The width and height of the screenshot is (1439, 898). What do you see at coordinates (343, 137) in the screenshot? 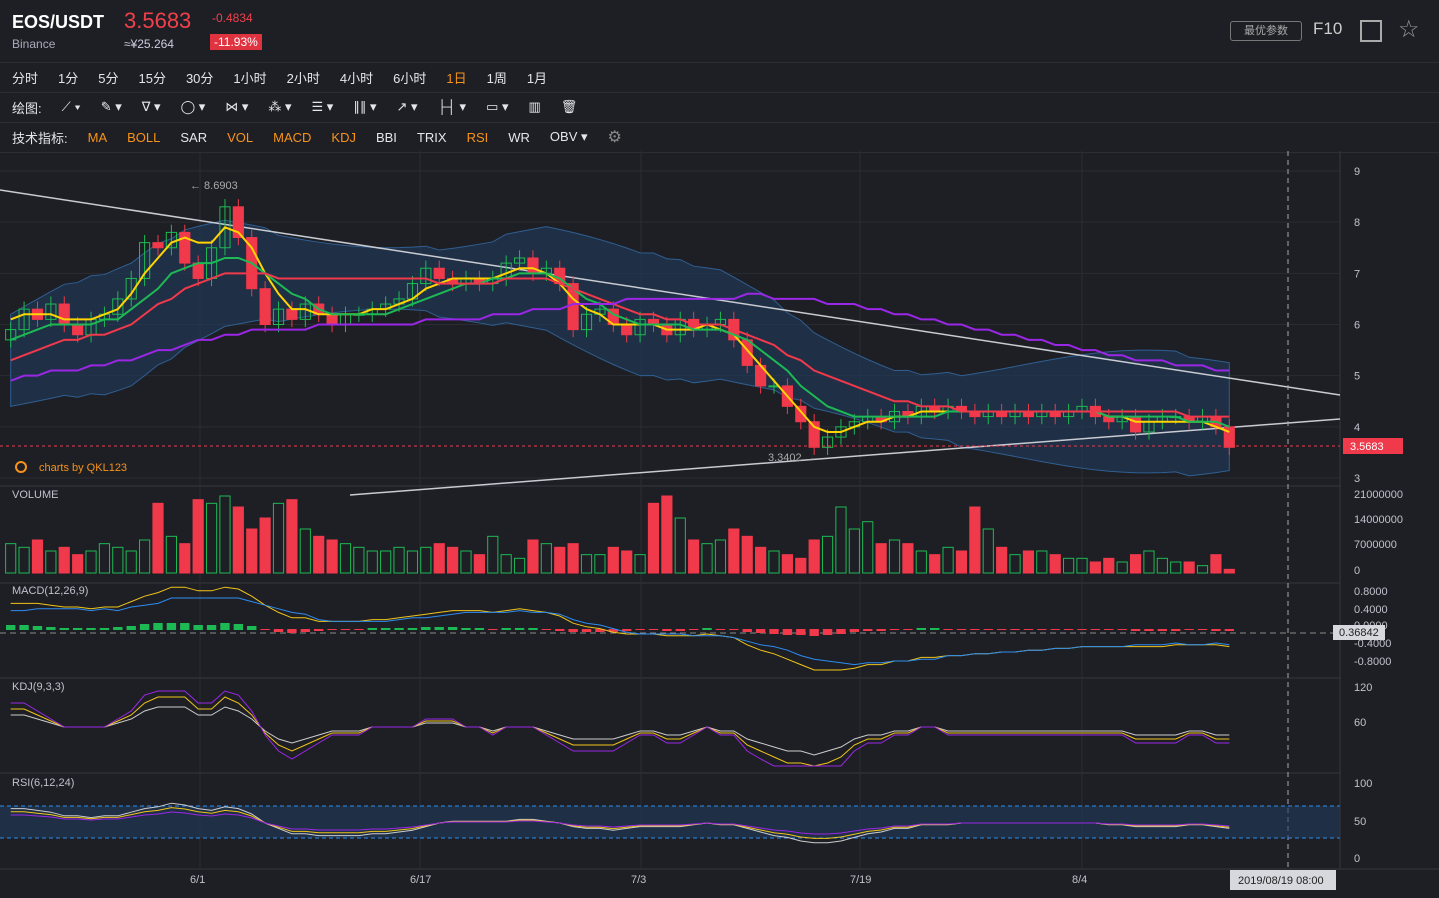
I see `indicator-kdj: KDJ` at bounding box center [343, 137].